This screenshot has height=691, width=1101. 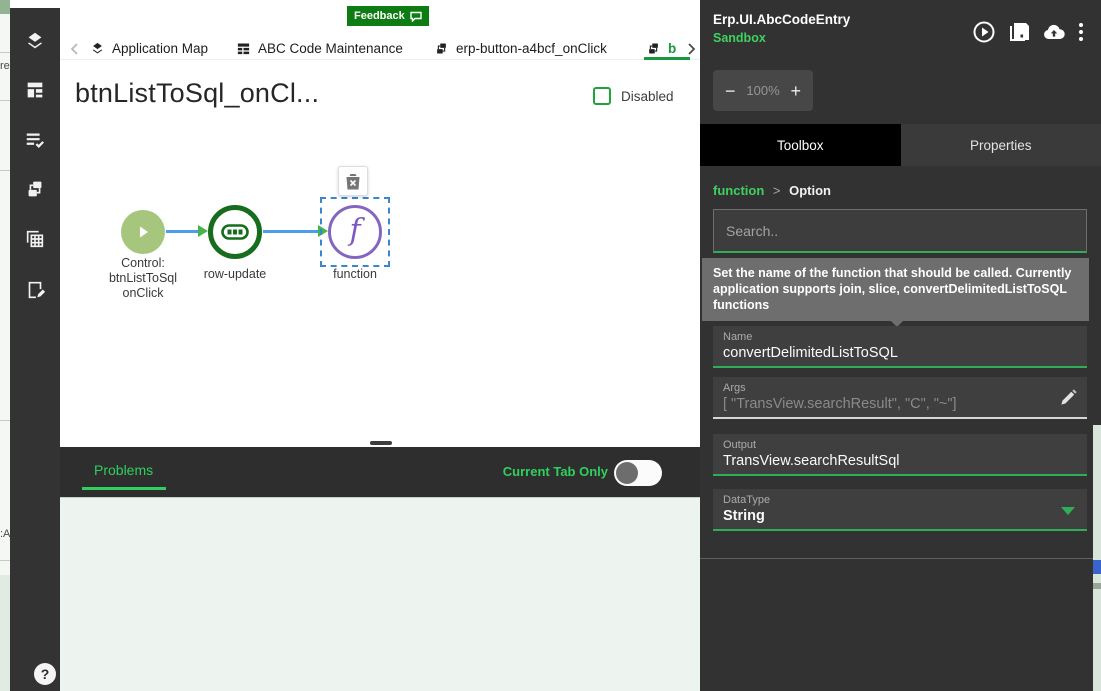 I want to click on scrollbar-mark-blue, so click(x=1097, y=567).